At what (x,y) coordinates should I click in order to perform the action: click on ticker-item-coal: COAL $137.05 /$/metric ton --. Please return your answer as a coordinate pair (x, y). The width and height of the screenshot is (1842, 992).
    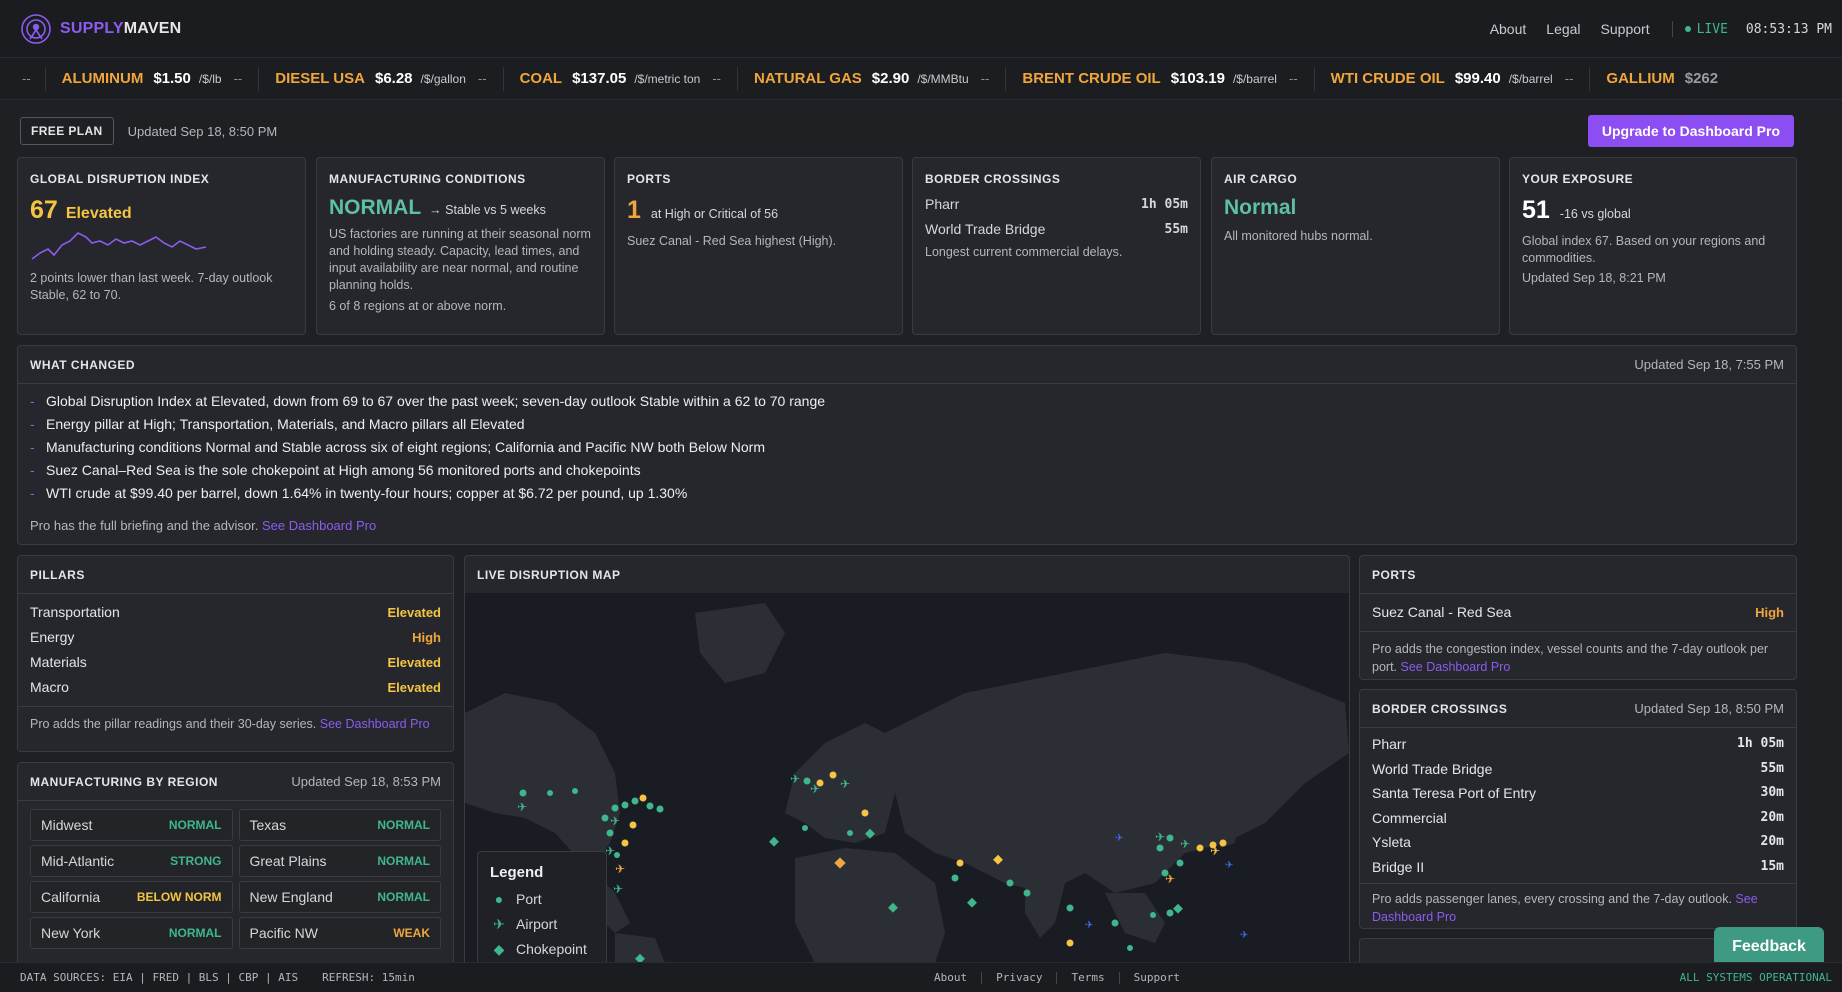
    Looking at the image, I should click on (621, 78).